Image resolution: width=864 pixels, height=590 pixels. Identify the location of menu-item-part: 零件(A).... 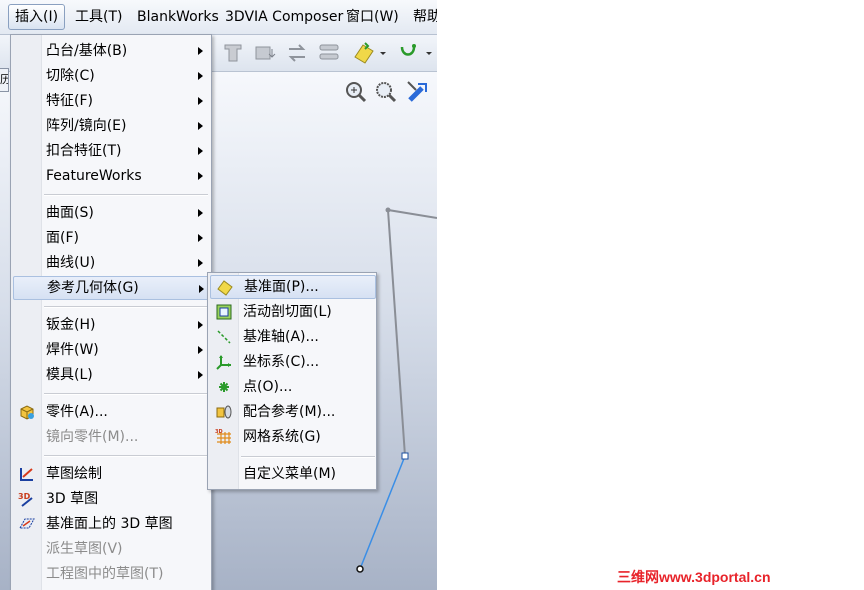
(111, 412).